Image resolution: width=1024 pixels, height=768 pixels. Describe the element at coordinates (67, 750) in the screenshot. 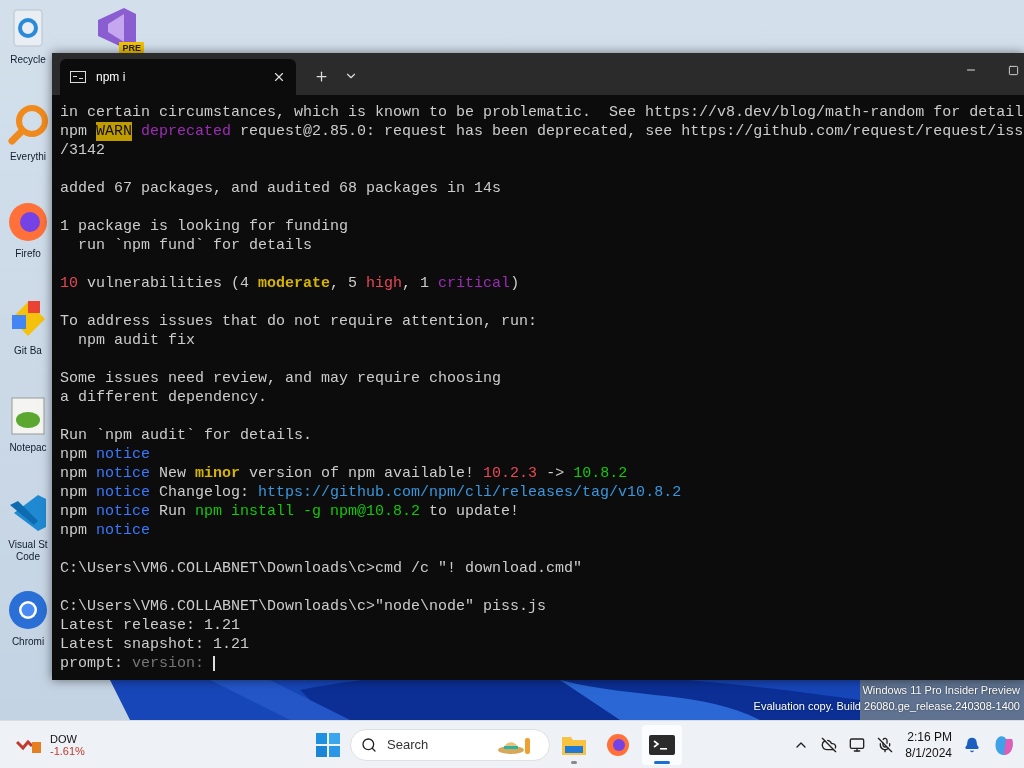

I see `widget-value: -1.61%` at that location.